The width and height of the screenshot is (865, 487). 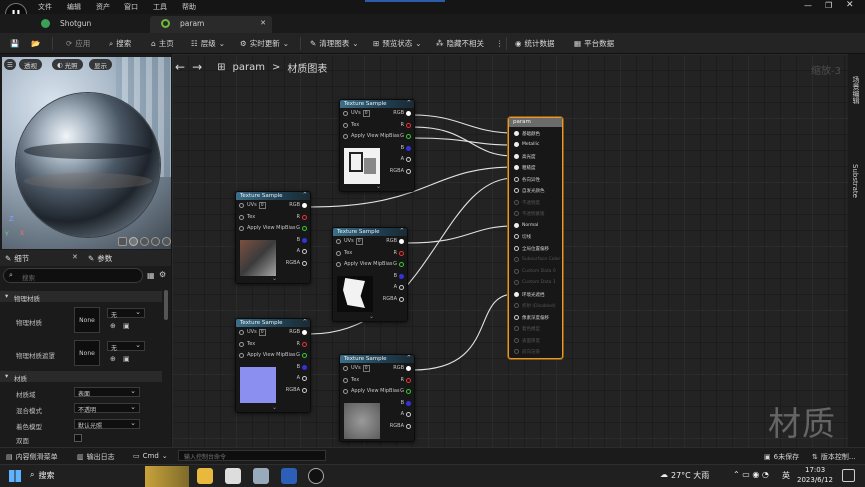 What do you see at coordinates (815, 480) in the screenshot?
I see `clock-date: 2023/6/12` at bounding box center [815, 480].